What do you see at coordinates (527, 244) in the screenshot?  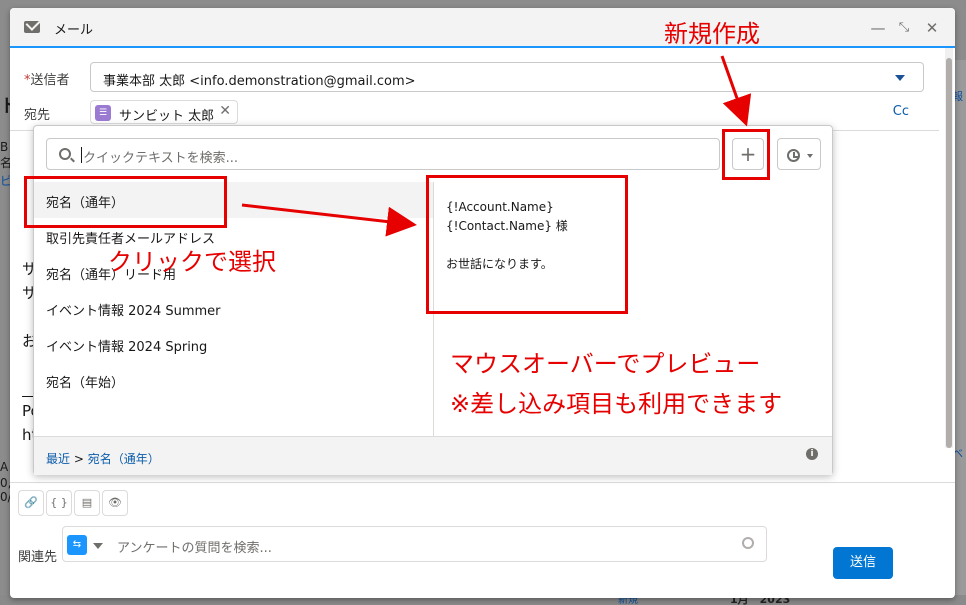 I see `highlight-preview` at bounding box center [527, 244].